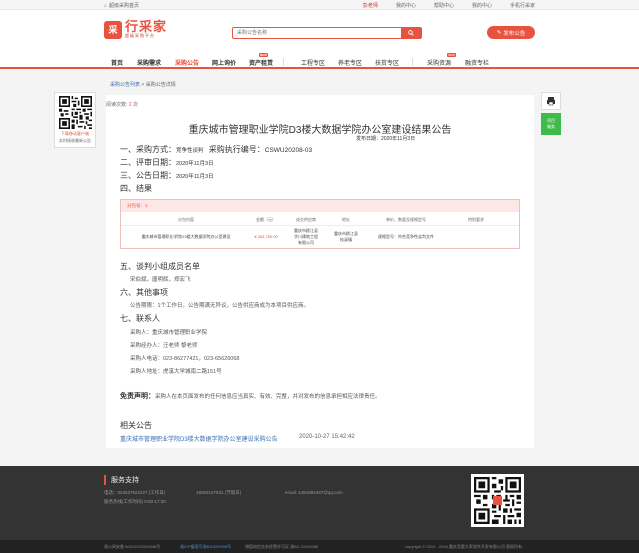 This screenshot has width=639, height=553. Describe the element at coordinates (146, 26) in the screenshot. I see `logo-title: 行采家` at that location.